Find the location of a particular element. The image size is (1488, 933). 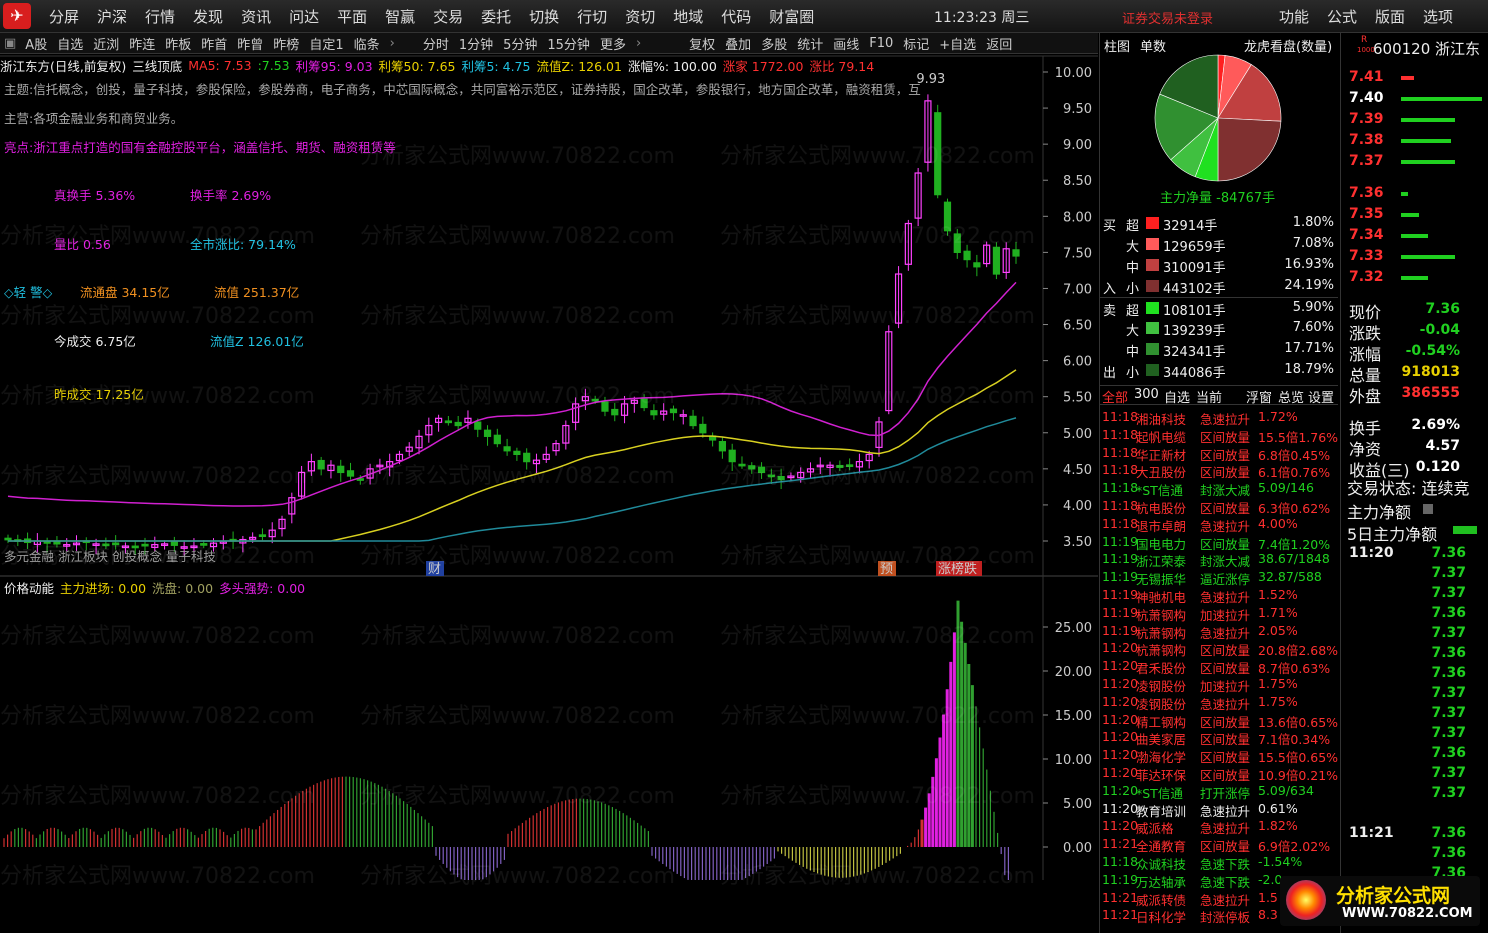

login-status: 证券交易未登录 is located at coordinates (1167, 17).